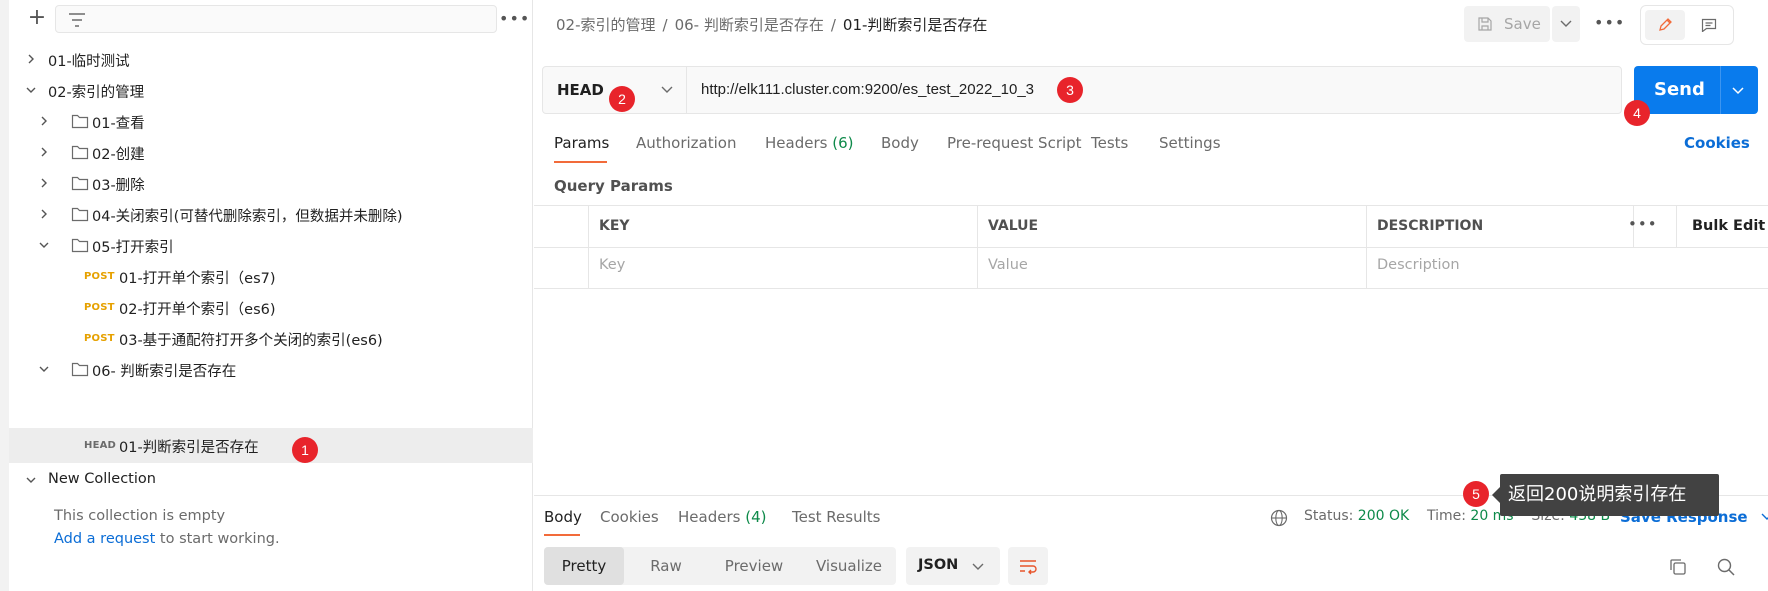 Image resolution: width=1768 pixels, height=591 pixels. I want to click on tab-headers: Headers (6), so click(809, 143).